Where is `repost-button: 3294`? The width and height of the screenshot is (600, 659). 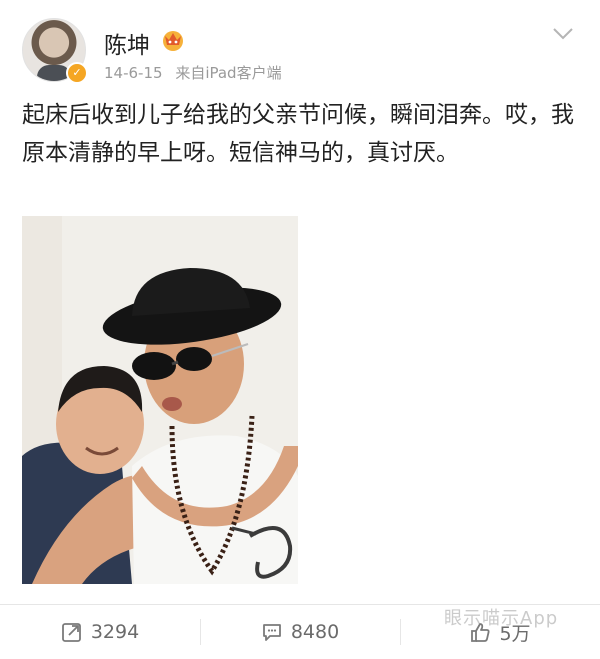 repost-button: 3294 is located at coordinates (100, 632).